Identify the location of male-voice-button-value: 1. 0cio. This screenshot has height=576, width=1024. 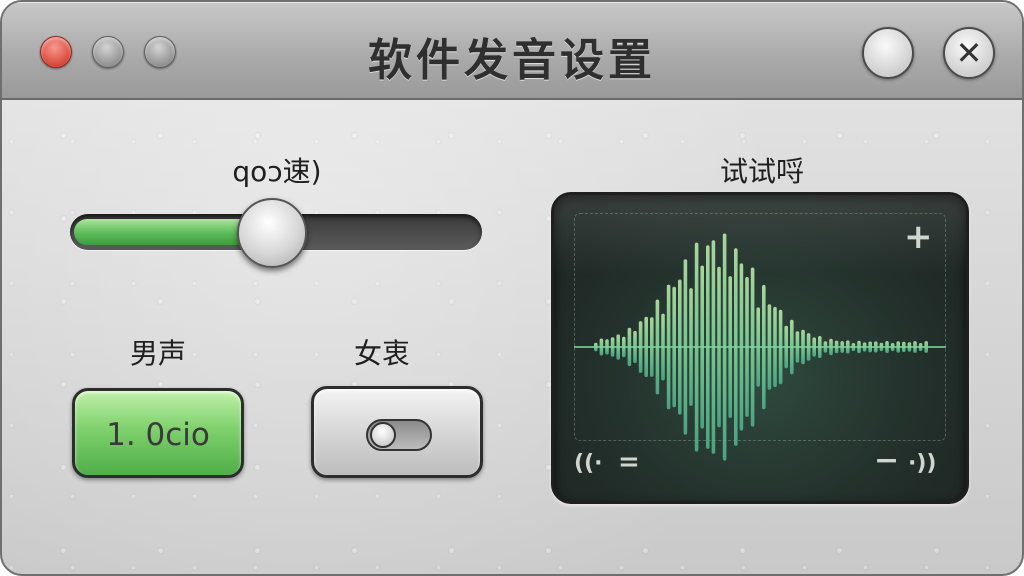
(158, 435).